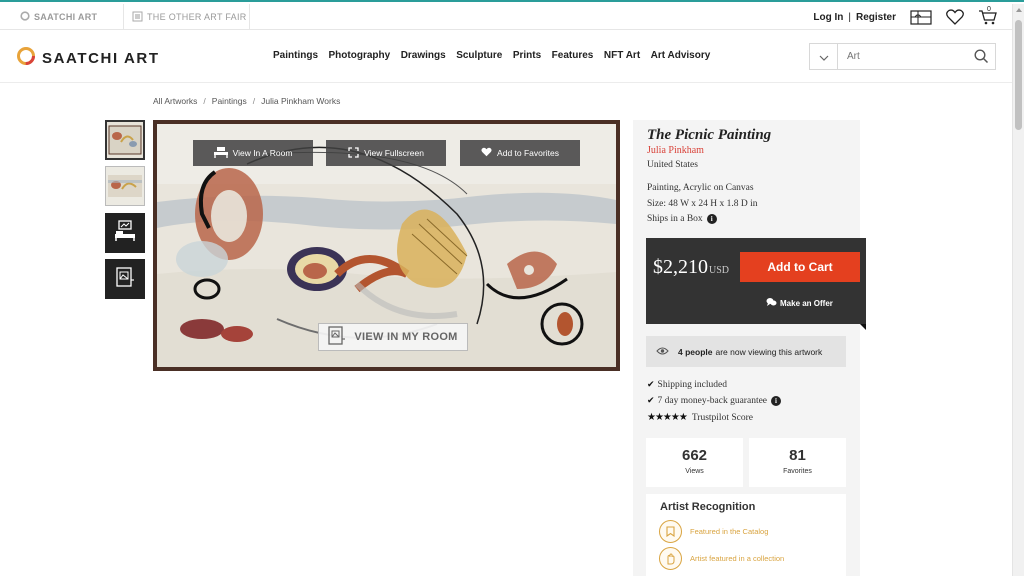  I want to click on search-bar, so click(902, 56).